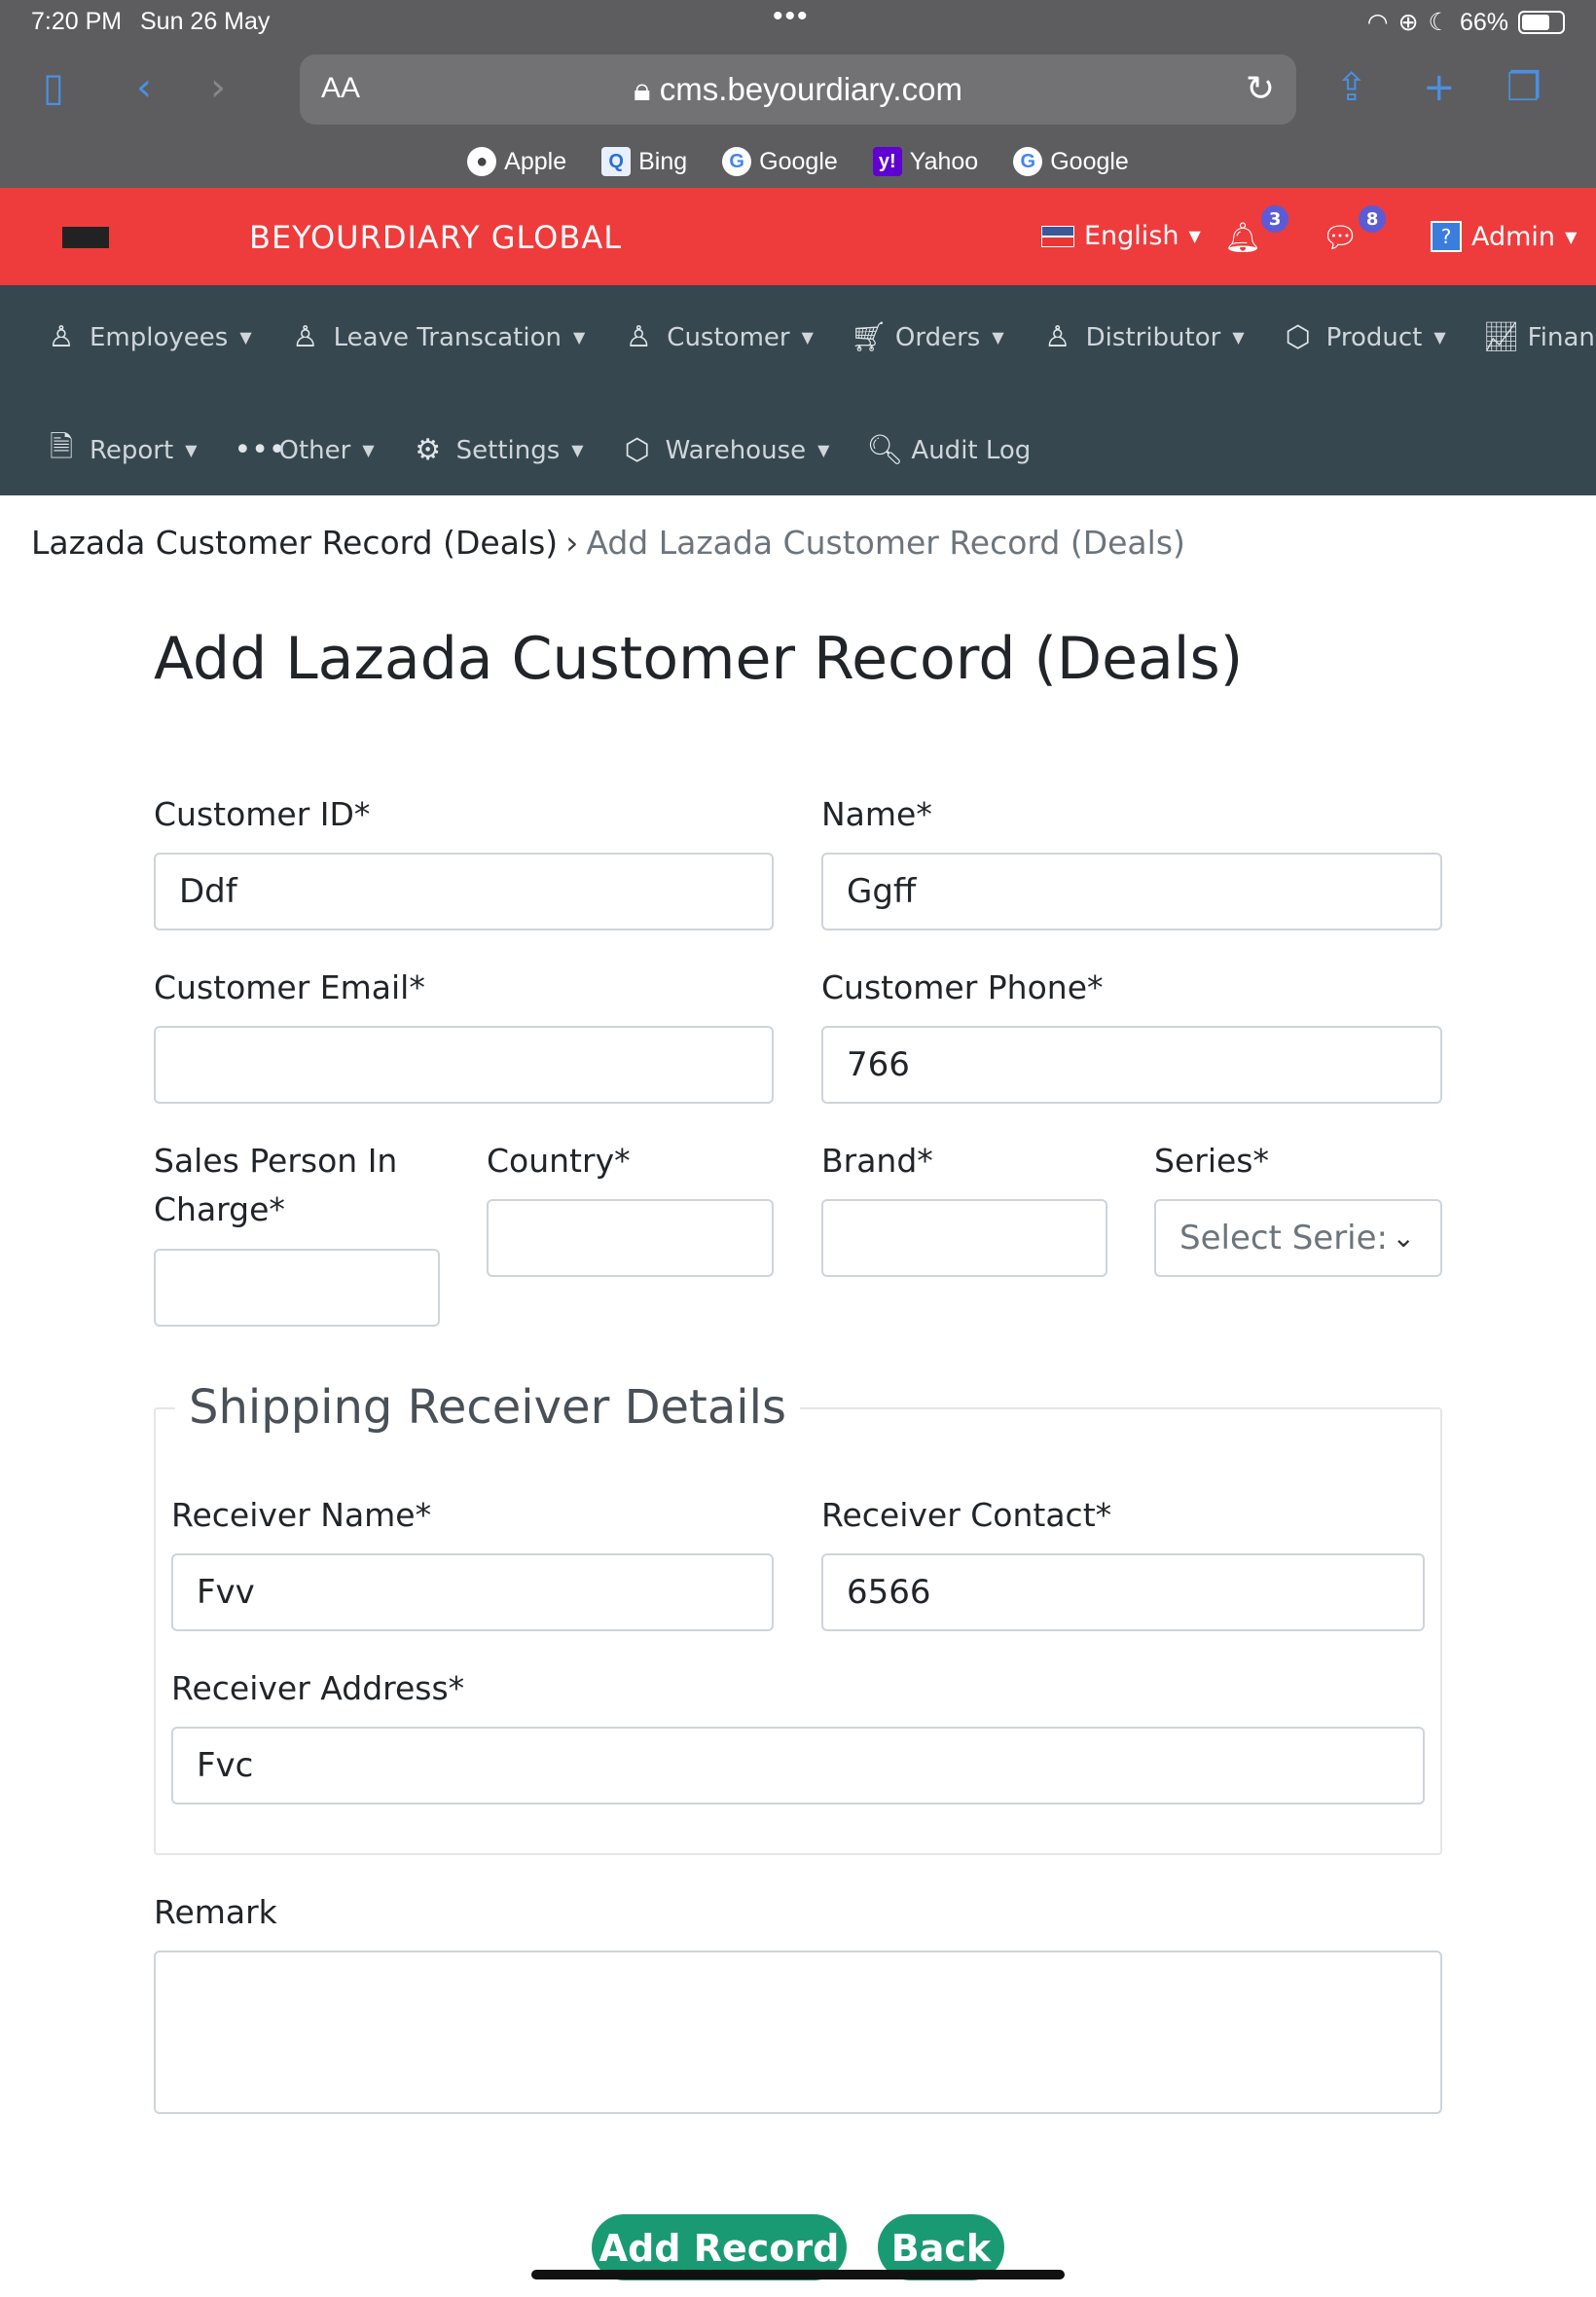  I want to click on series-select: Select Serie: ⌄, so click(1298, 1238).